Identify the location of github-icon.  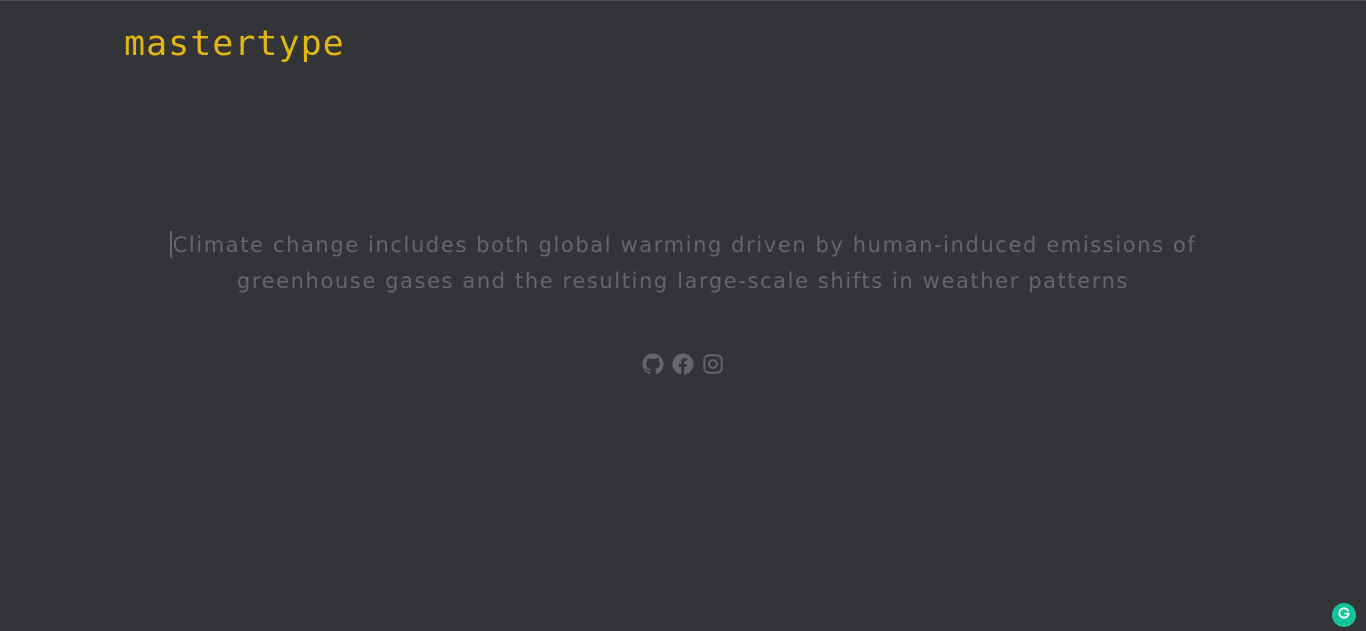
(653, 364).